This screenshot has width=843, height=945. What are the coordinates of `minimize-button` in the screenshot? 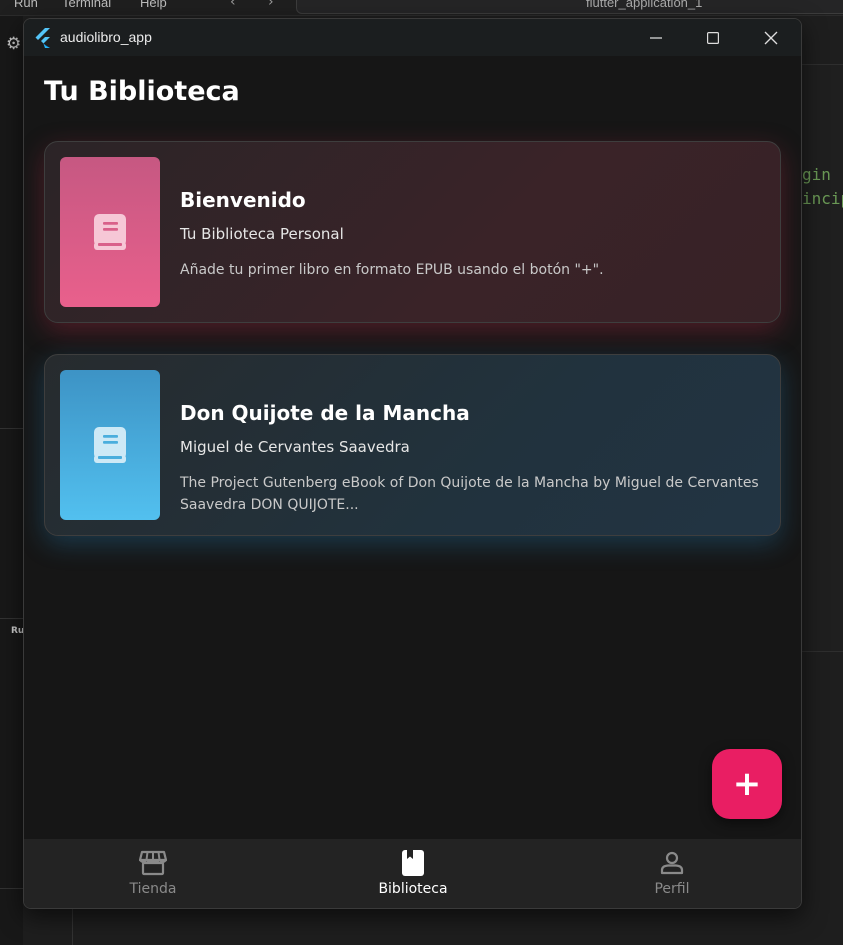 It's located at (656, 37).